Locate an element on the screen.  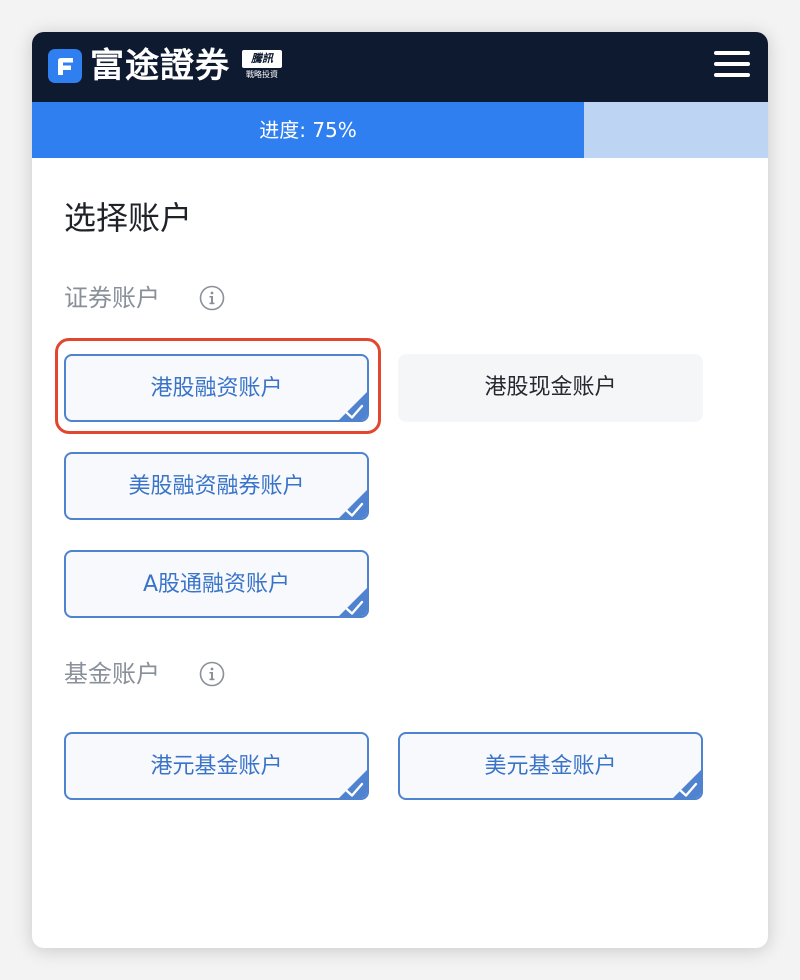
account-hk-margin-button: 港股融资账户 is located at coordinates (216, 388).